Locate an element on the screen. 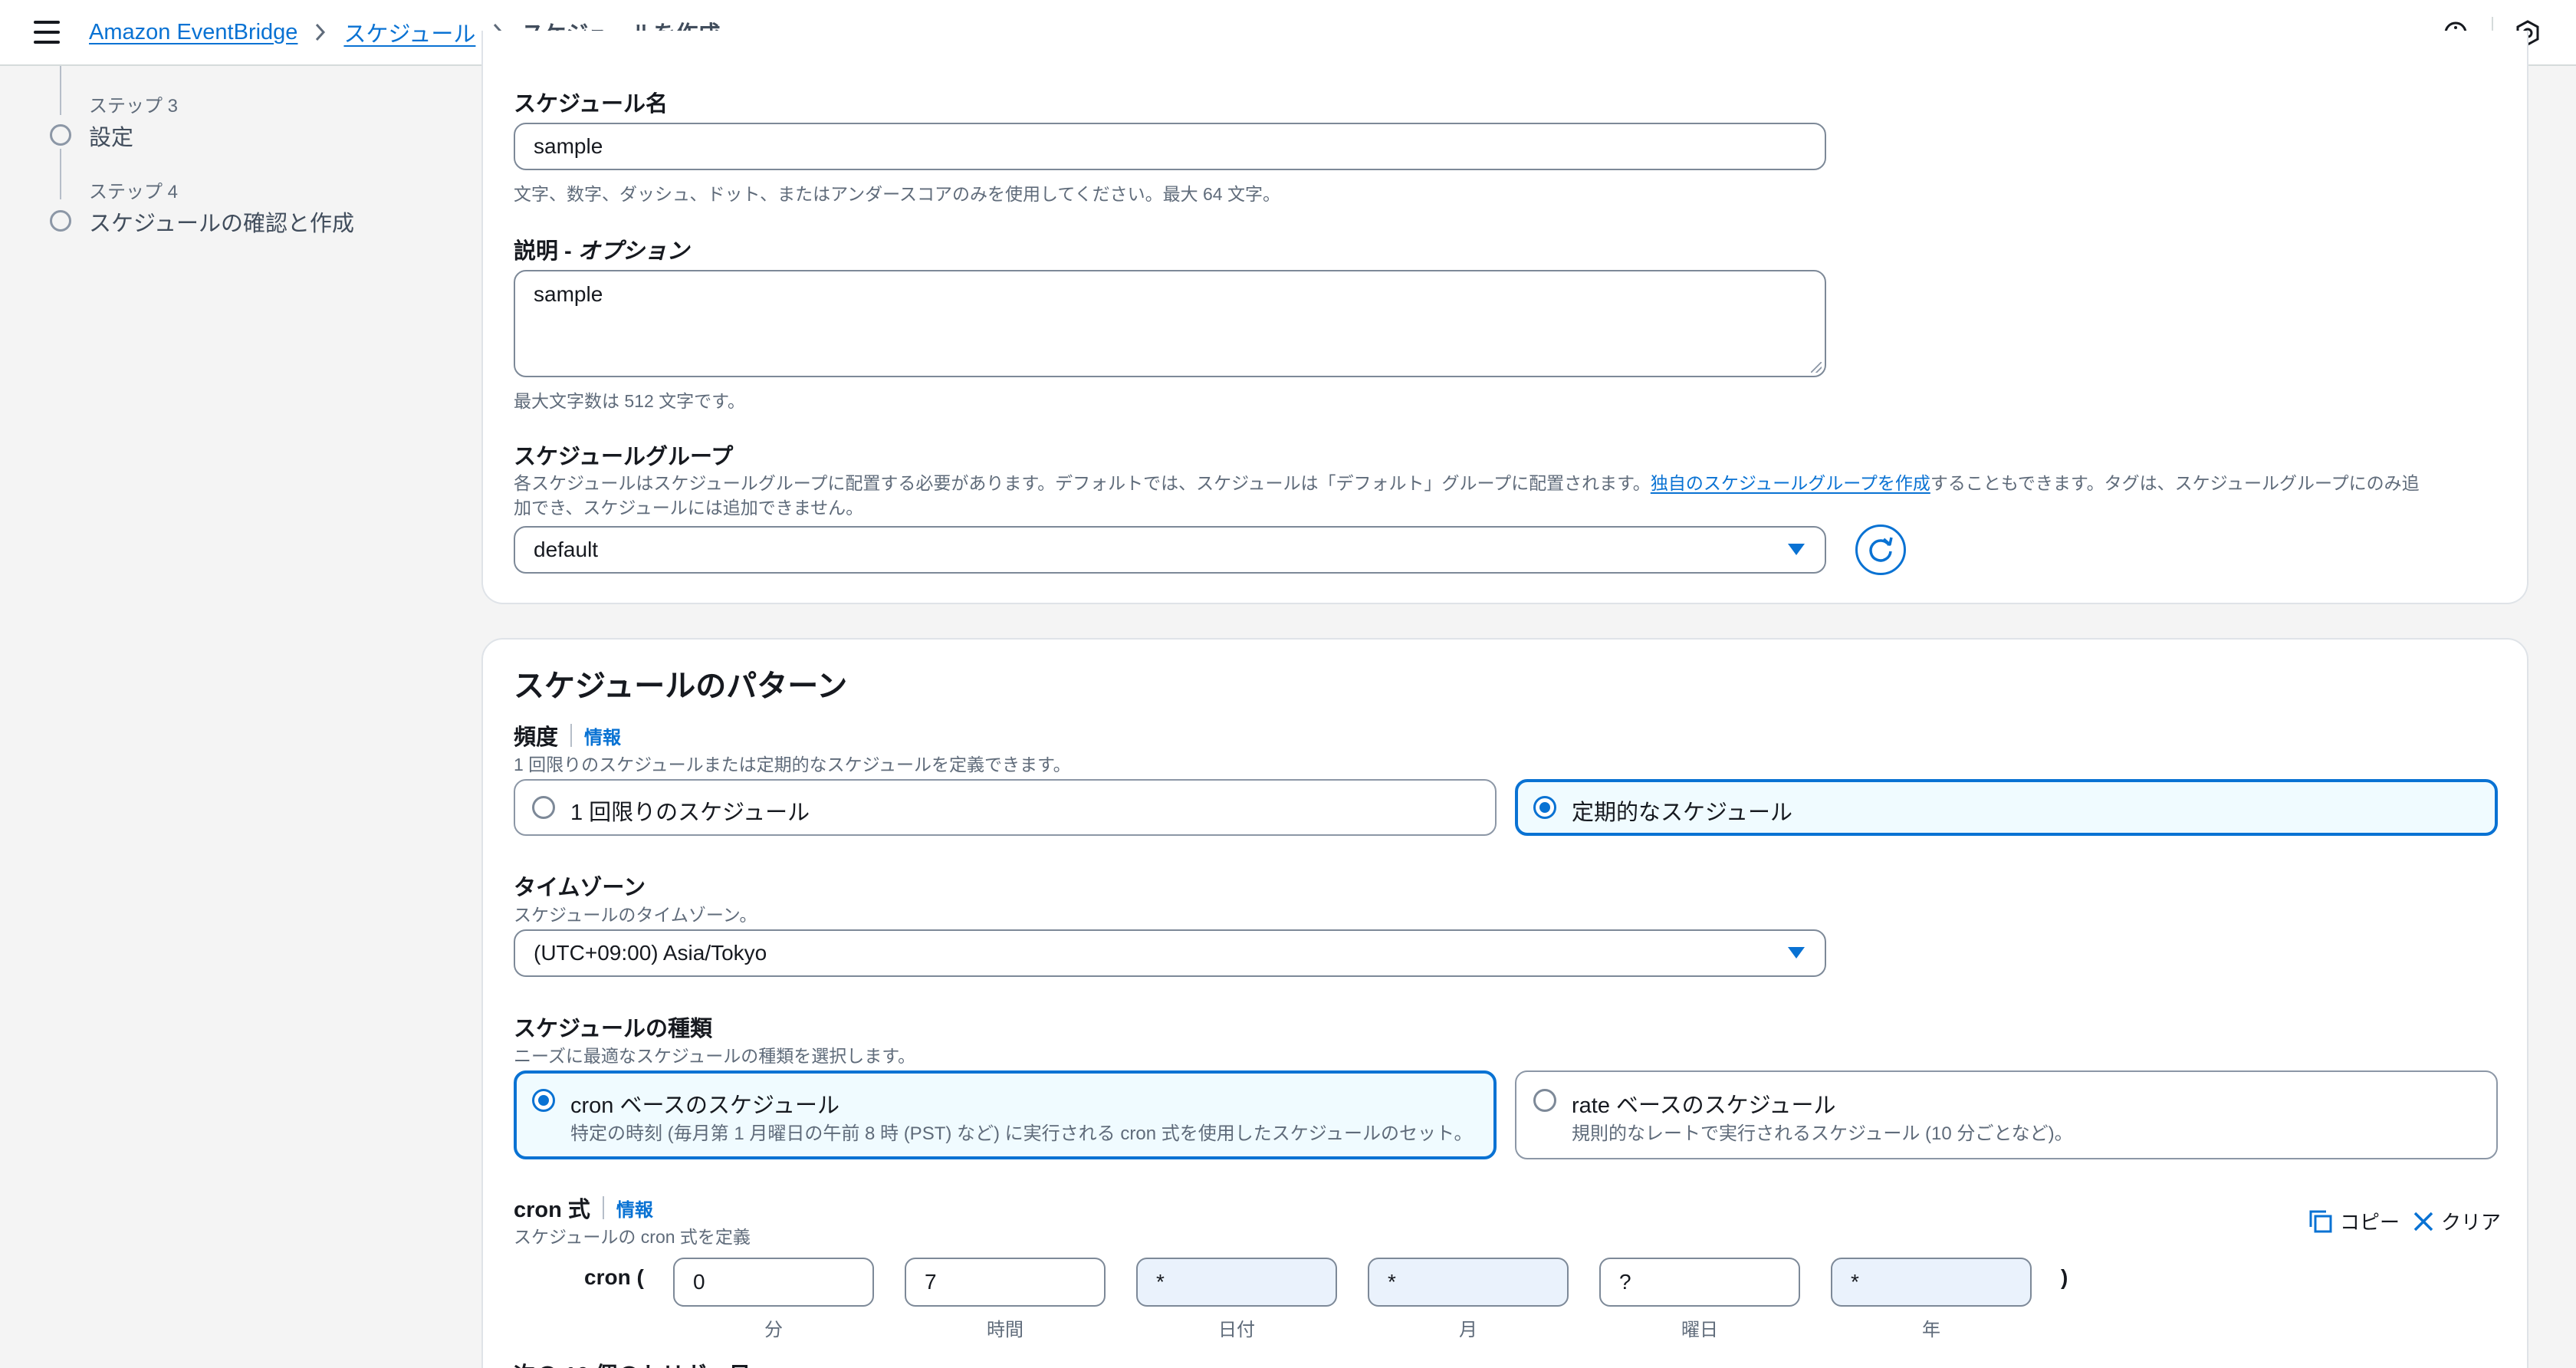 The image size is (2576, 1368). timezone-value: (UTC+09:00) Asia/Tokyo is located at coordinates (651, 953).